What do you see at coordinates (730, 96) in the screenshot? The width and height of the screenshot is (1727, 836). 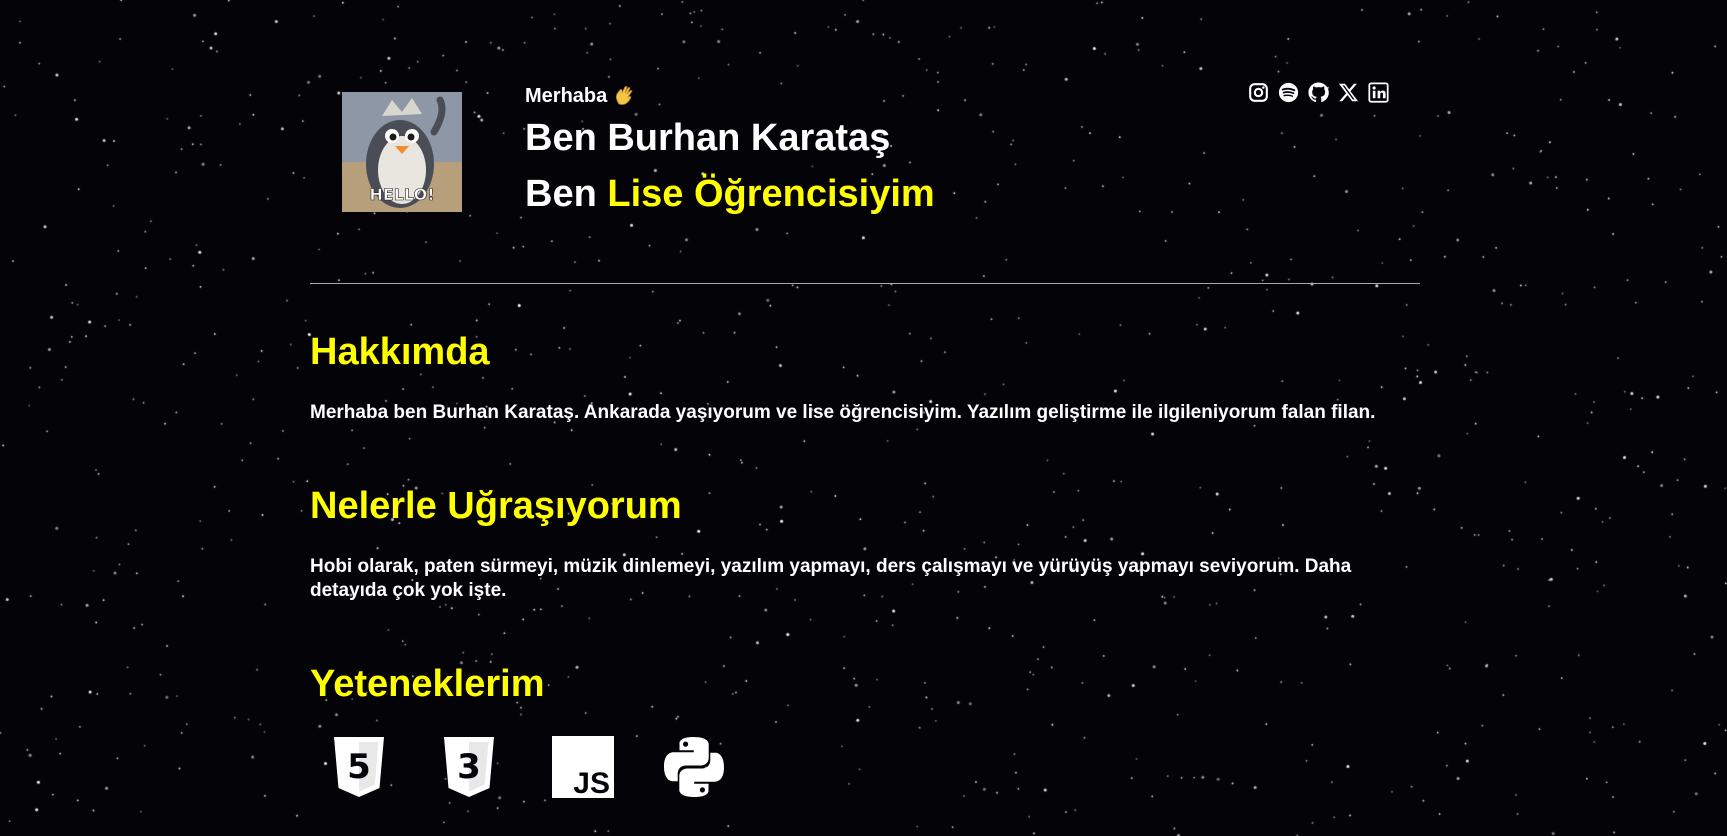 I see `greeting-line: Merhaba` at bounding box center [730, 96].